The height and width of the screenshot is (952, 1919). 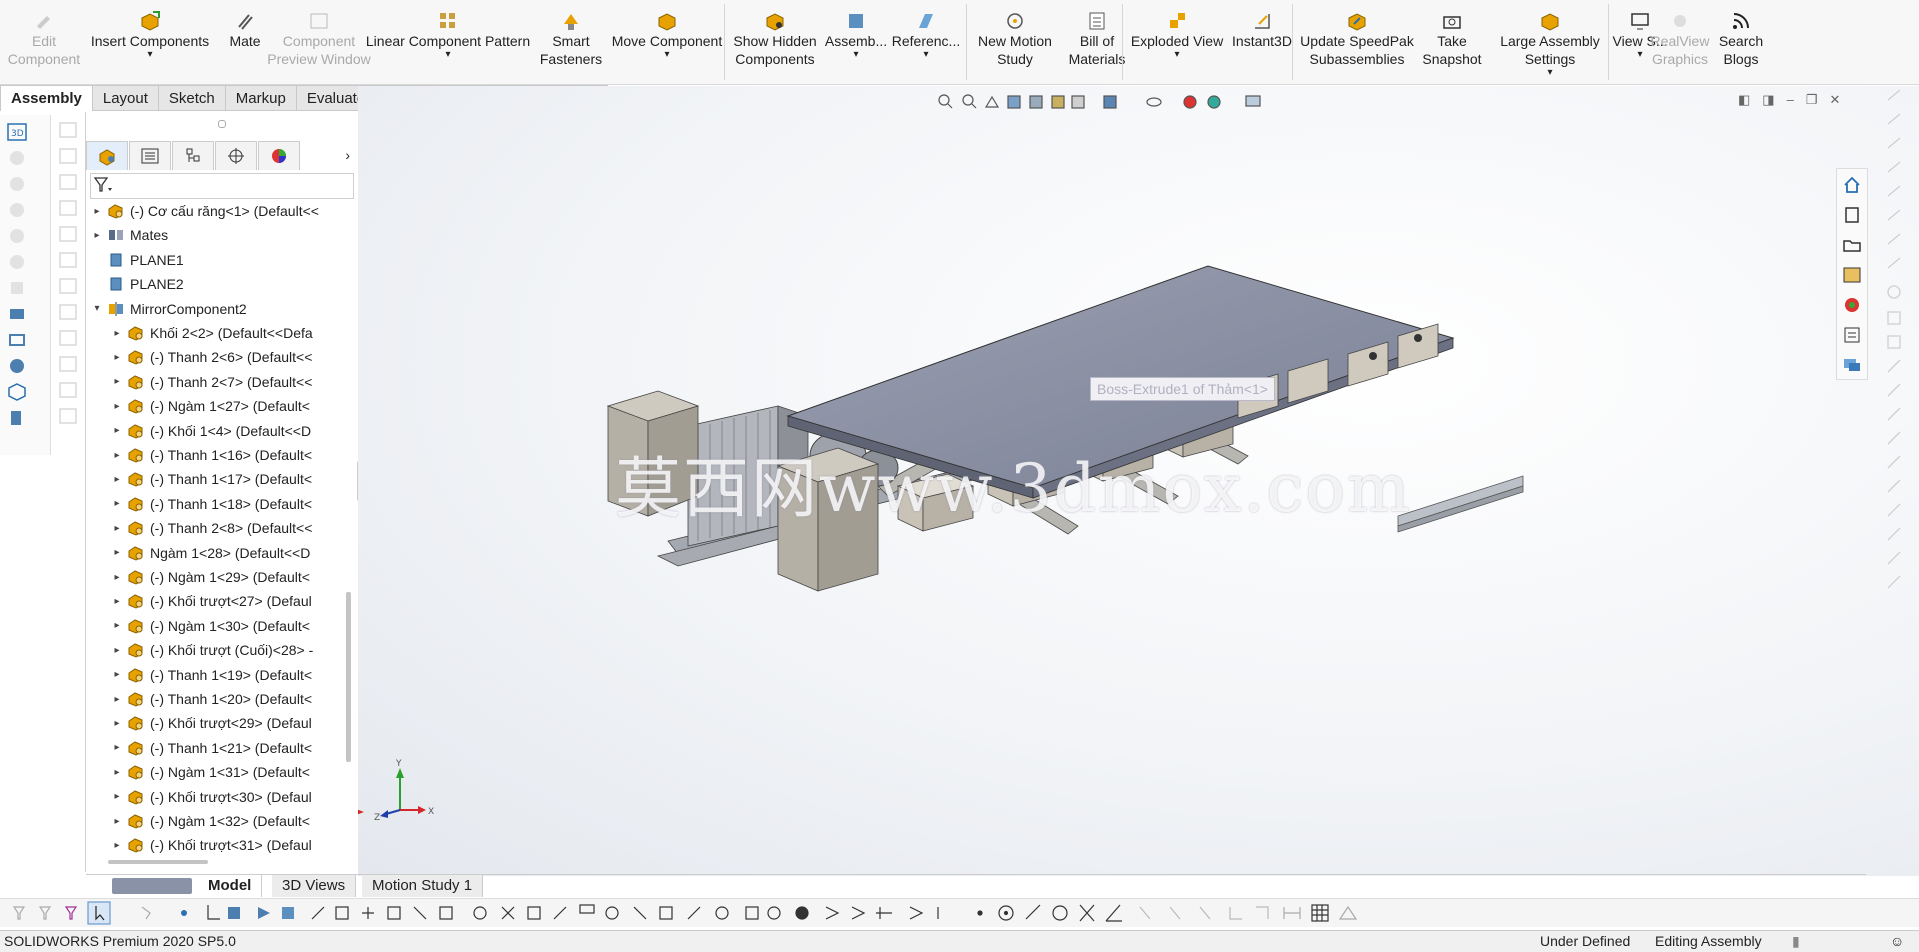 I want to click on next-view-icon: ◨, so click(x=1768, y=101).